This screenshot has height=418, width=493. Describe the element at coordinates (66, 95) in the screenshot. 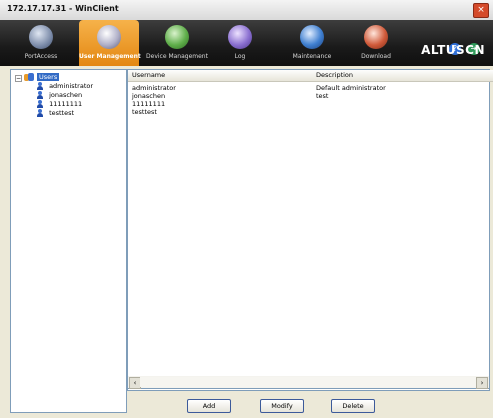

I see `tree-item-label: jonaschen` at that location.